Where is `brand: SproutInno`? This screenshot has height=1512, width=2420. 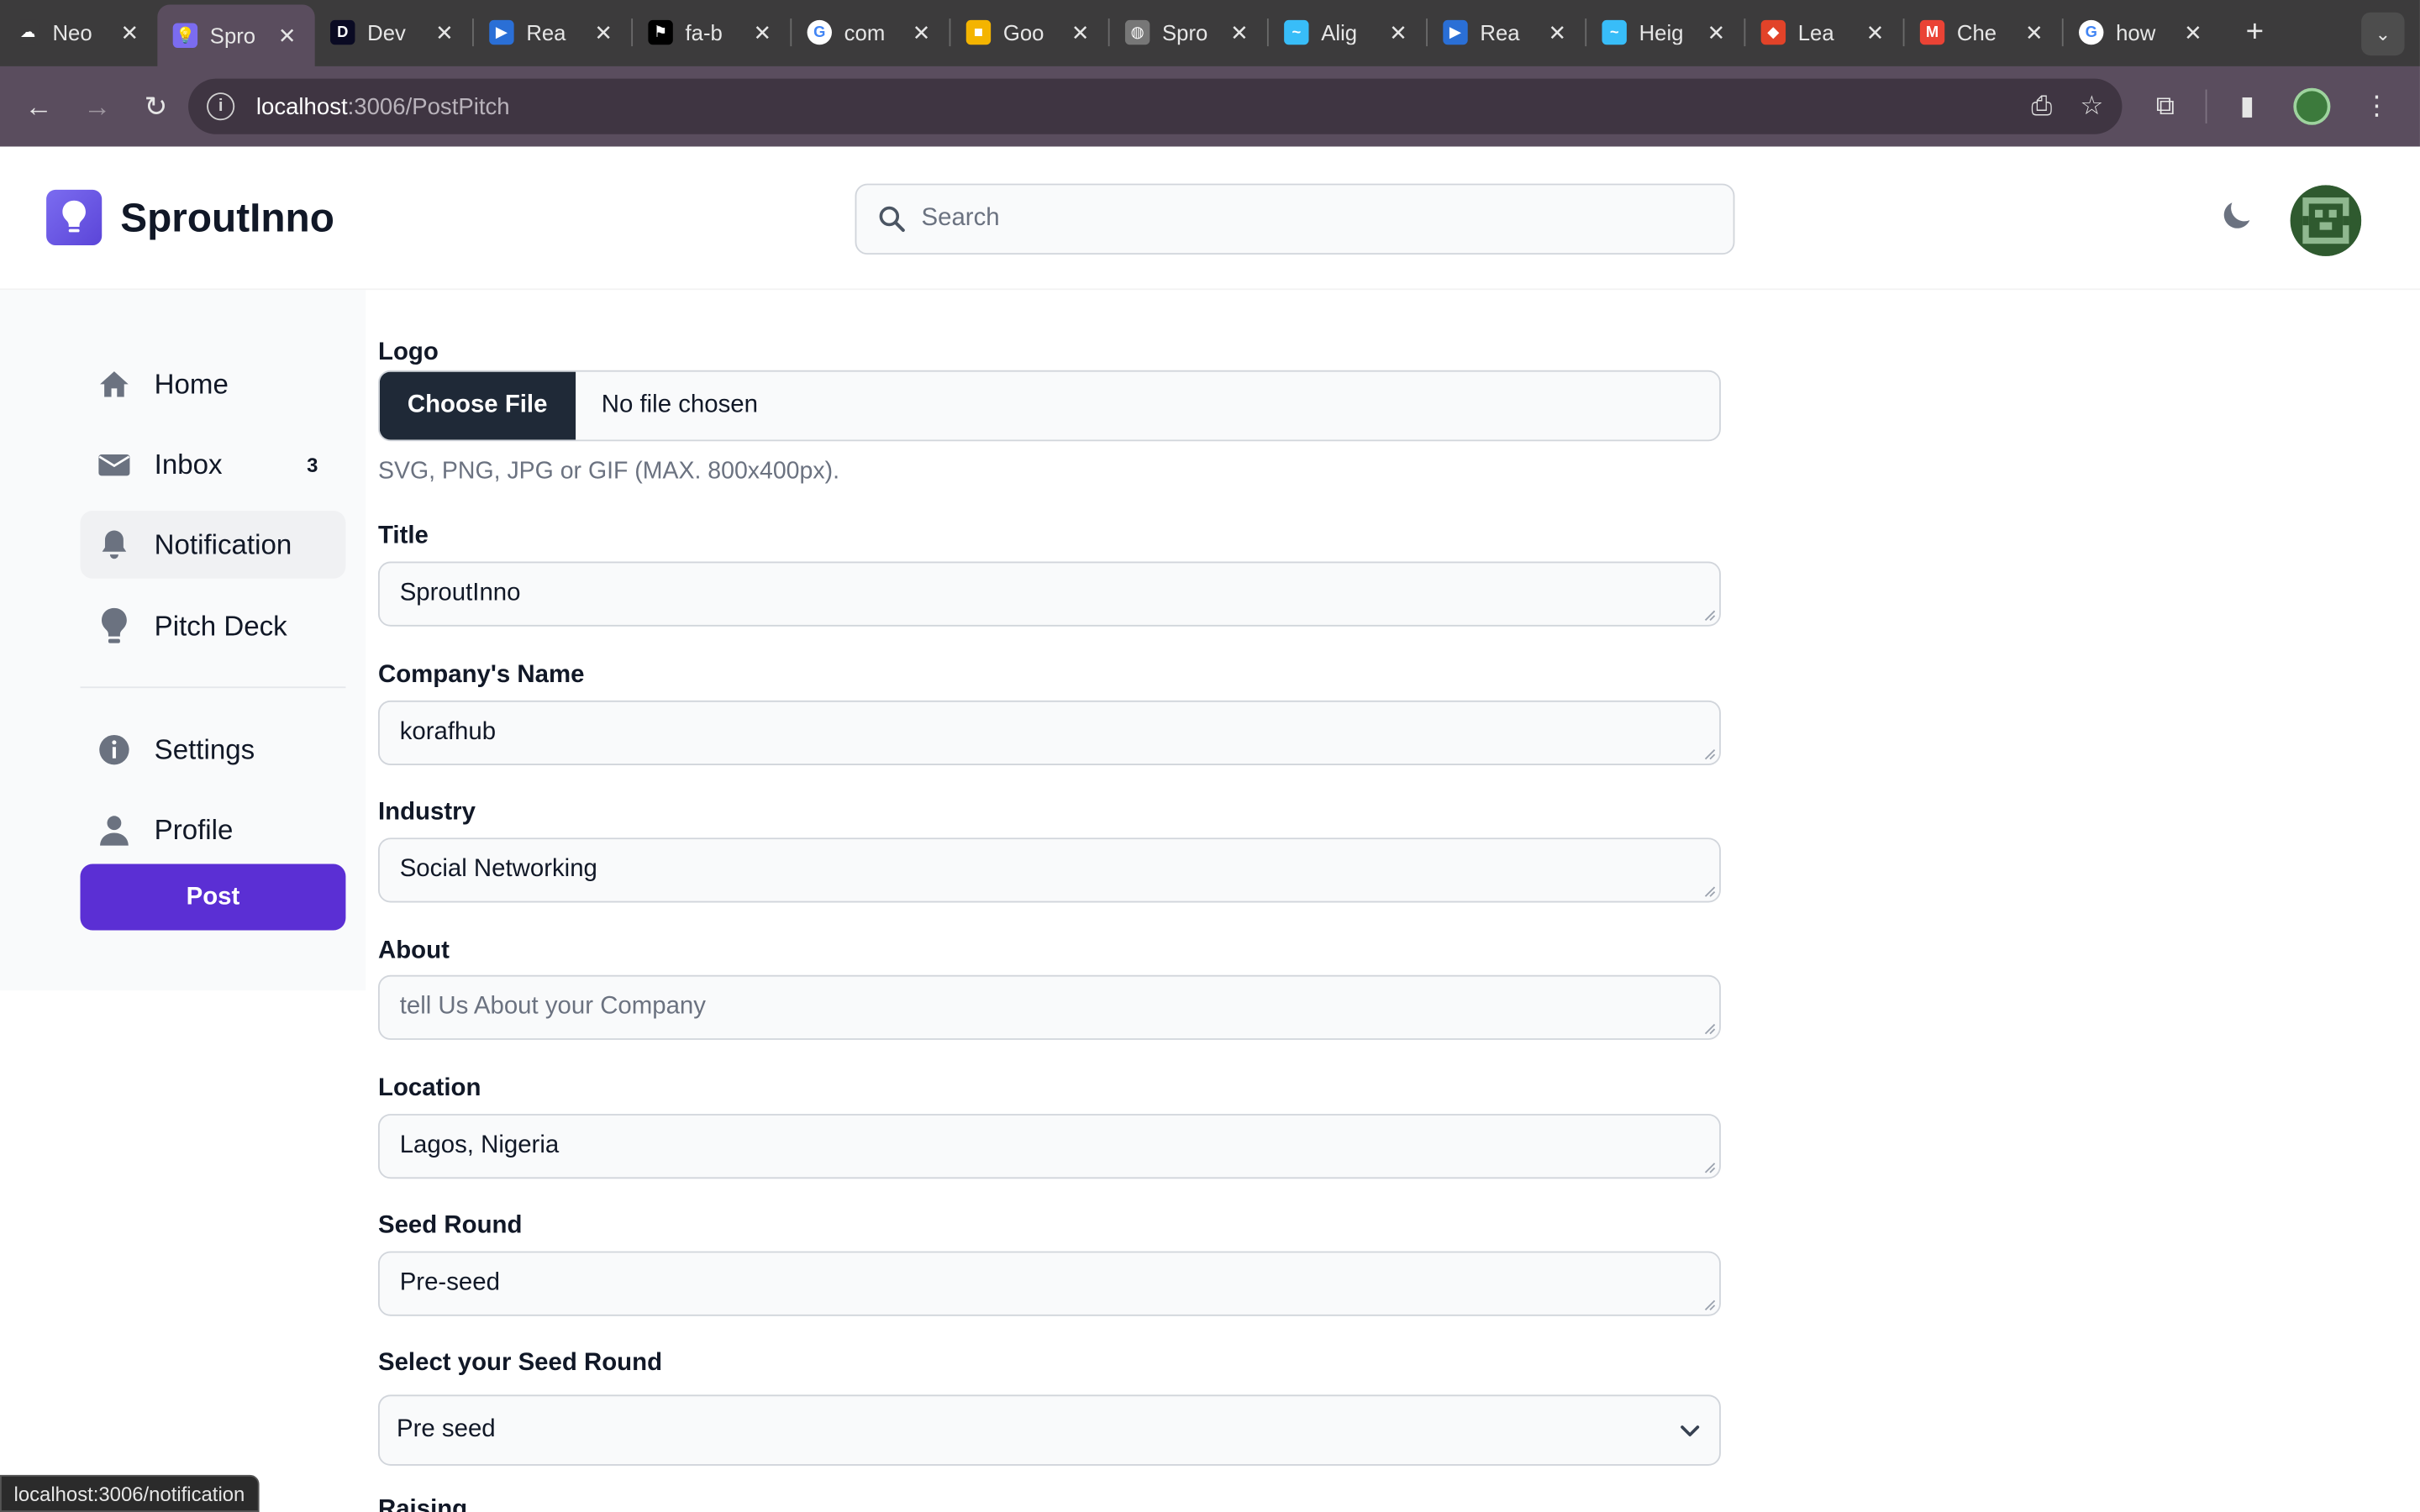 brand: SproutInno is located at coordinates (190, 217).